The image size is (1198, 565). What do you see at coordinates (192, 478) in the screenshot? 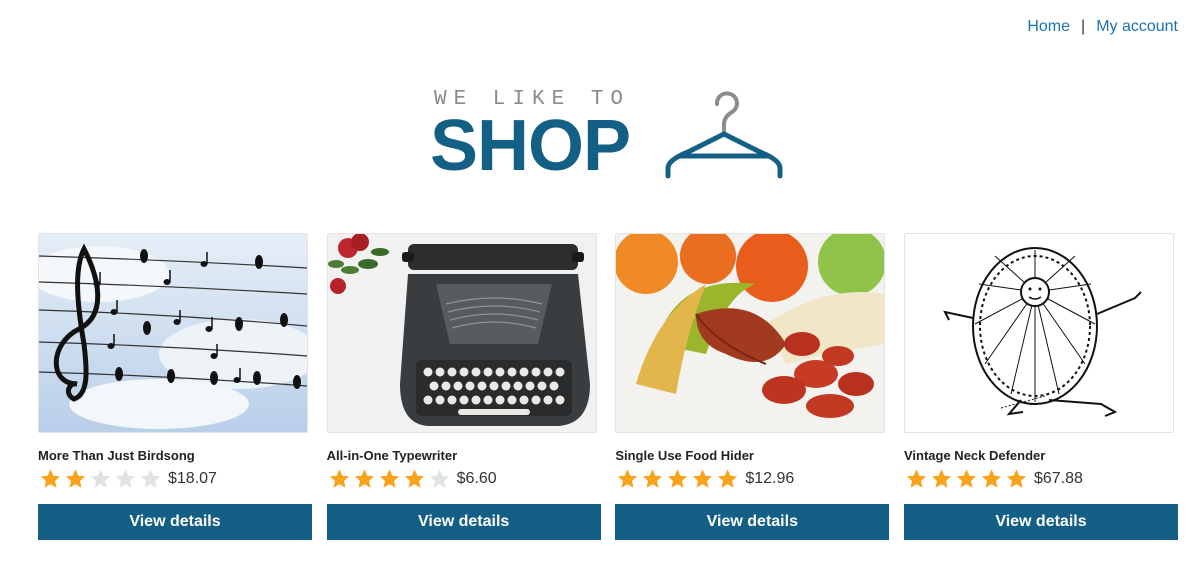
I see `product-price: $18.07` at bounding box center [192, 478].